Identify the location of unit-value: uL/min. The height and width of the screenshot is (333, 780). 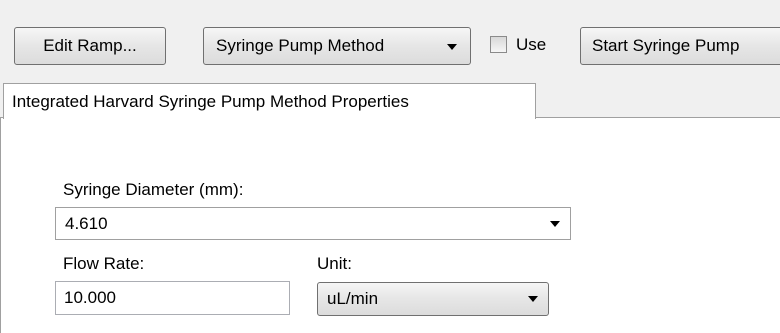
(353, 298).